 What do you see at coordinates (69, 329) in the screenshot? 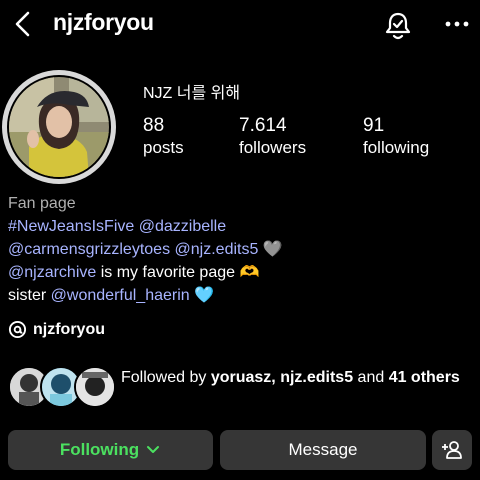
I see `threads-handle: njzforyou` at bounding box center [69, 329].